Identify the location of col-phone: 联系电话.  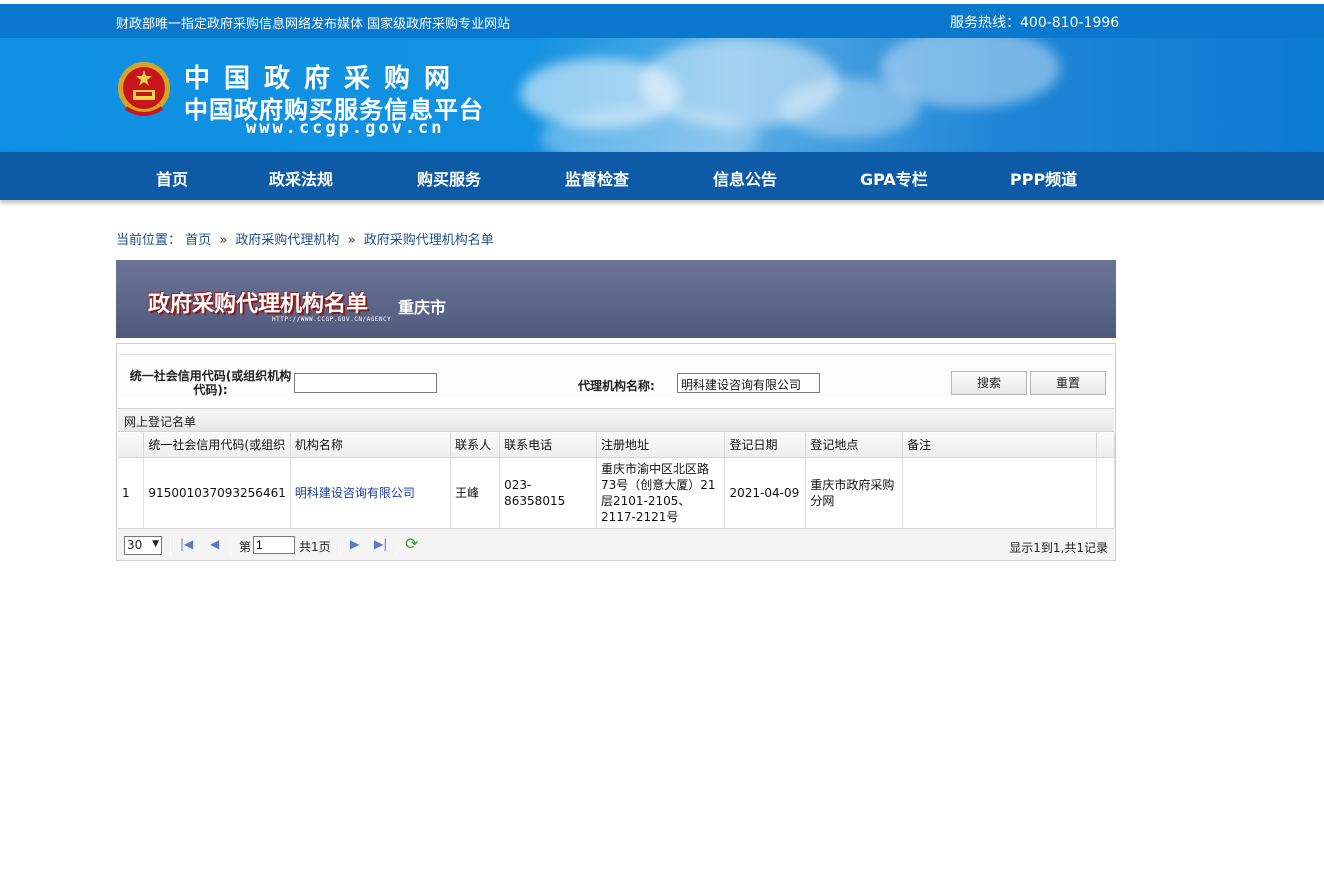
(548, 445).